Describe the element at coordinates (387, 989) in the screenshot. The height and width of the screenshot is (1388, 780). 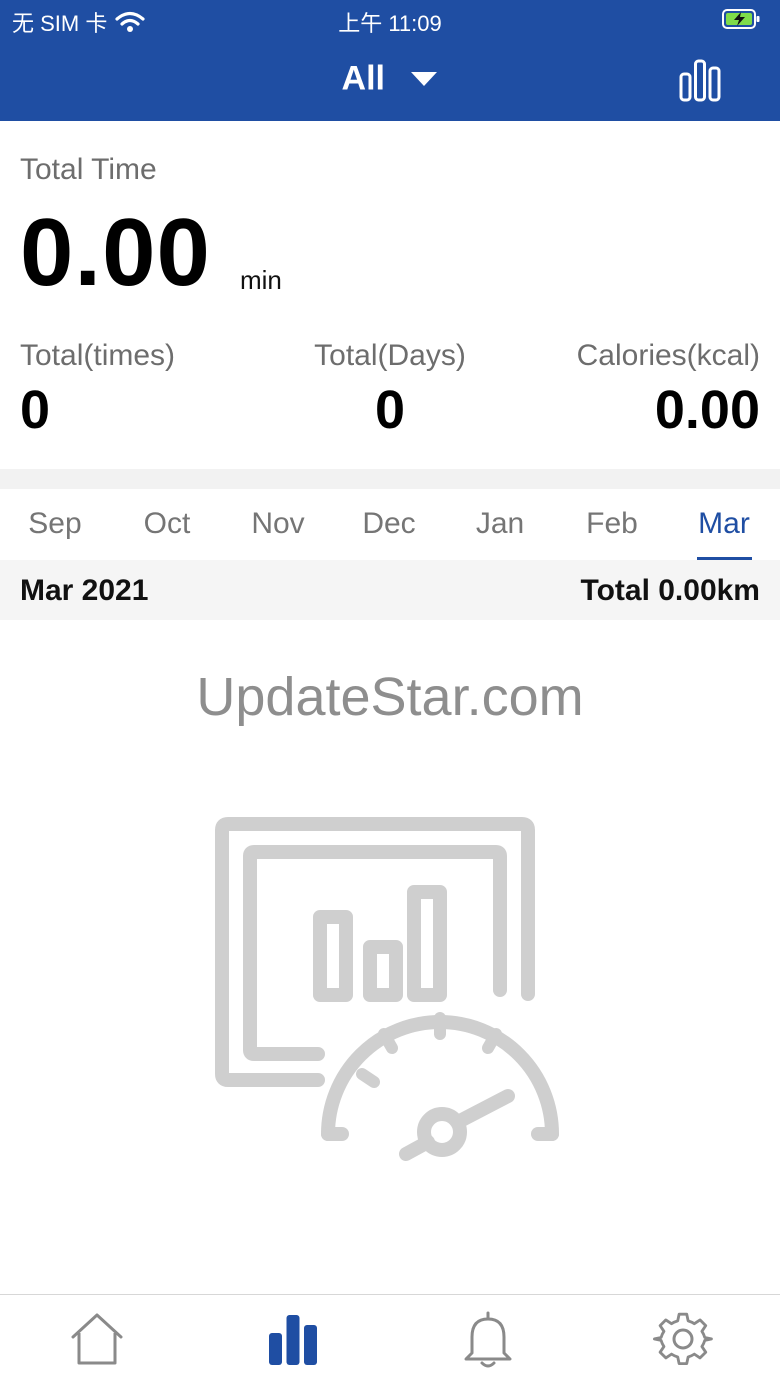
I see `empty-stats-speedometer-icon` at that location.